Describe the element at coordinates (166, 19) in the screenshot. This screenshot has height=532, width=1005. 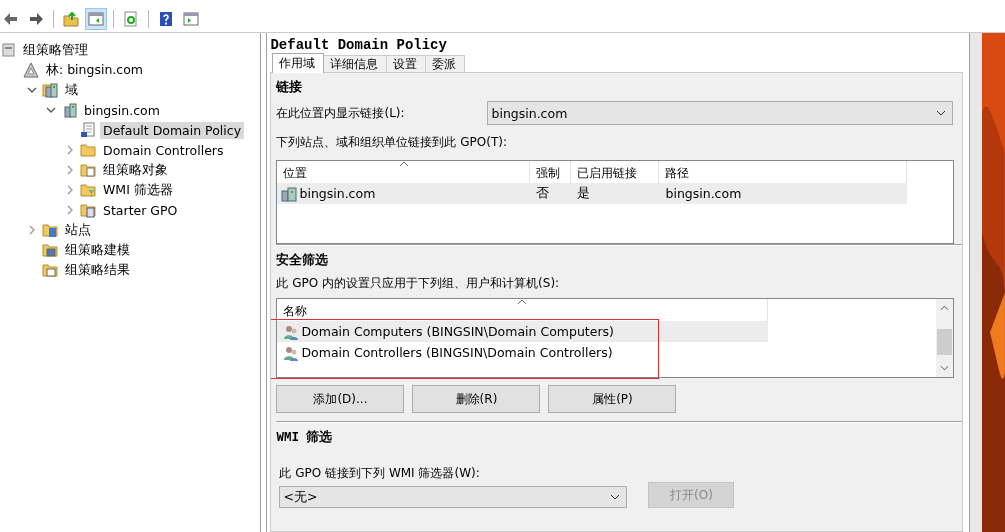
I see `help-icon` at that location.